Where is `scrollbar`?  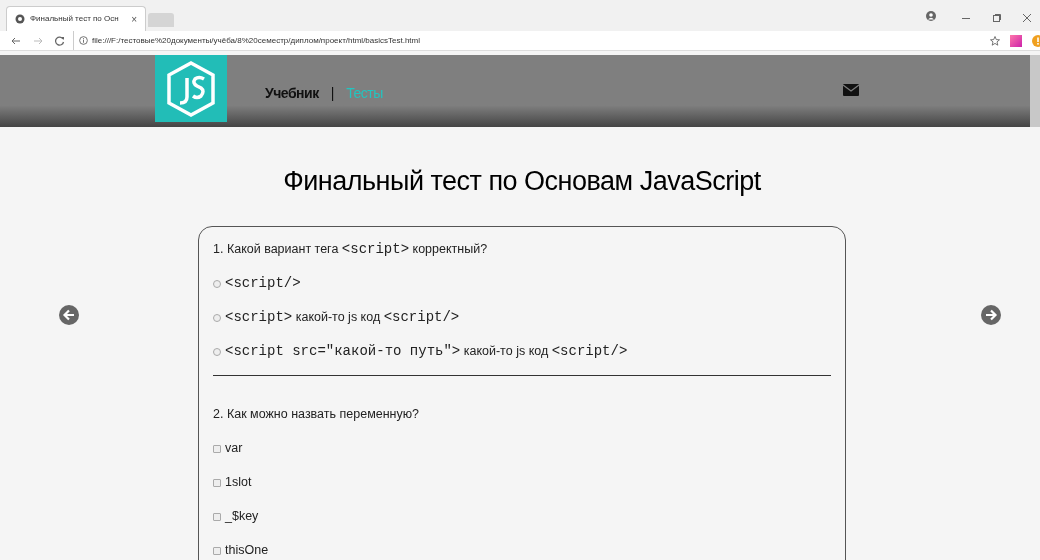
scrollbar is located at coordinates (1035, 91).